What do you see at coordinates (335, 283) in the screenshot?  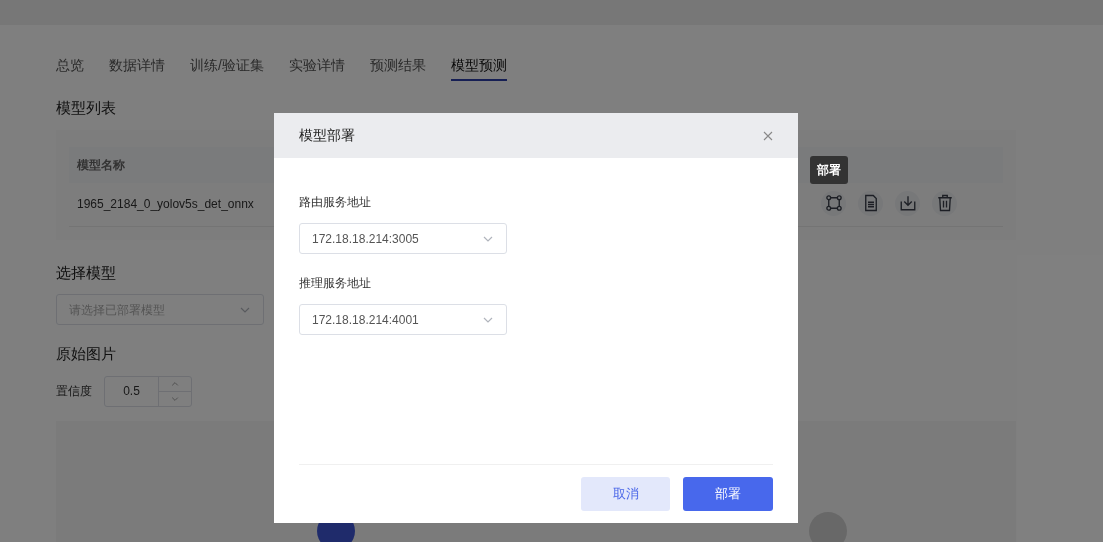 I see `field-label: 推理服务地址` at bounding box center [335, 283].